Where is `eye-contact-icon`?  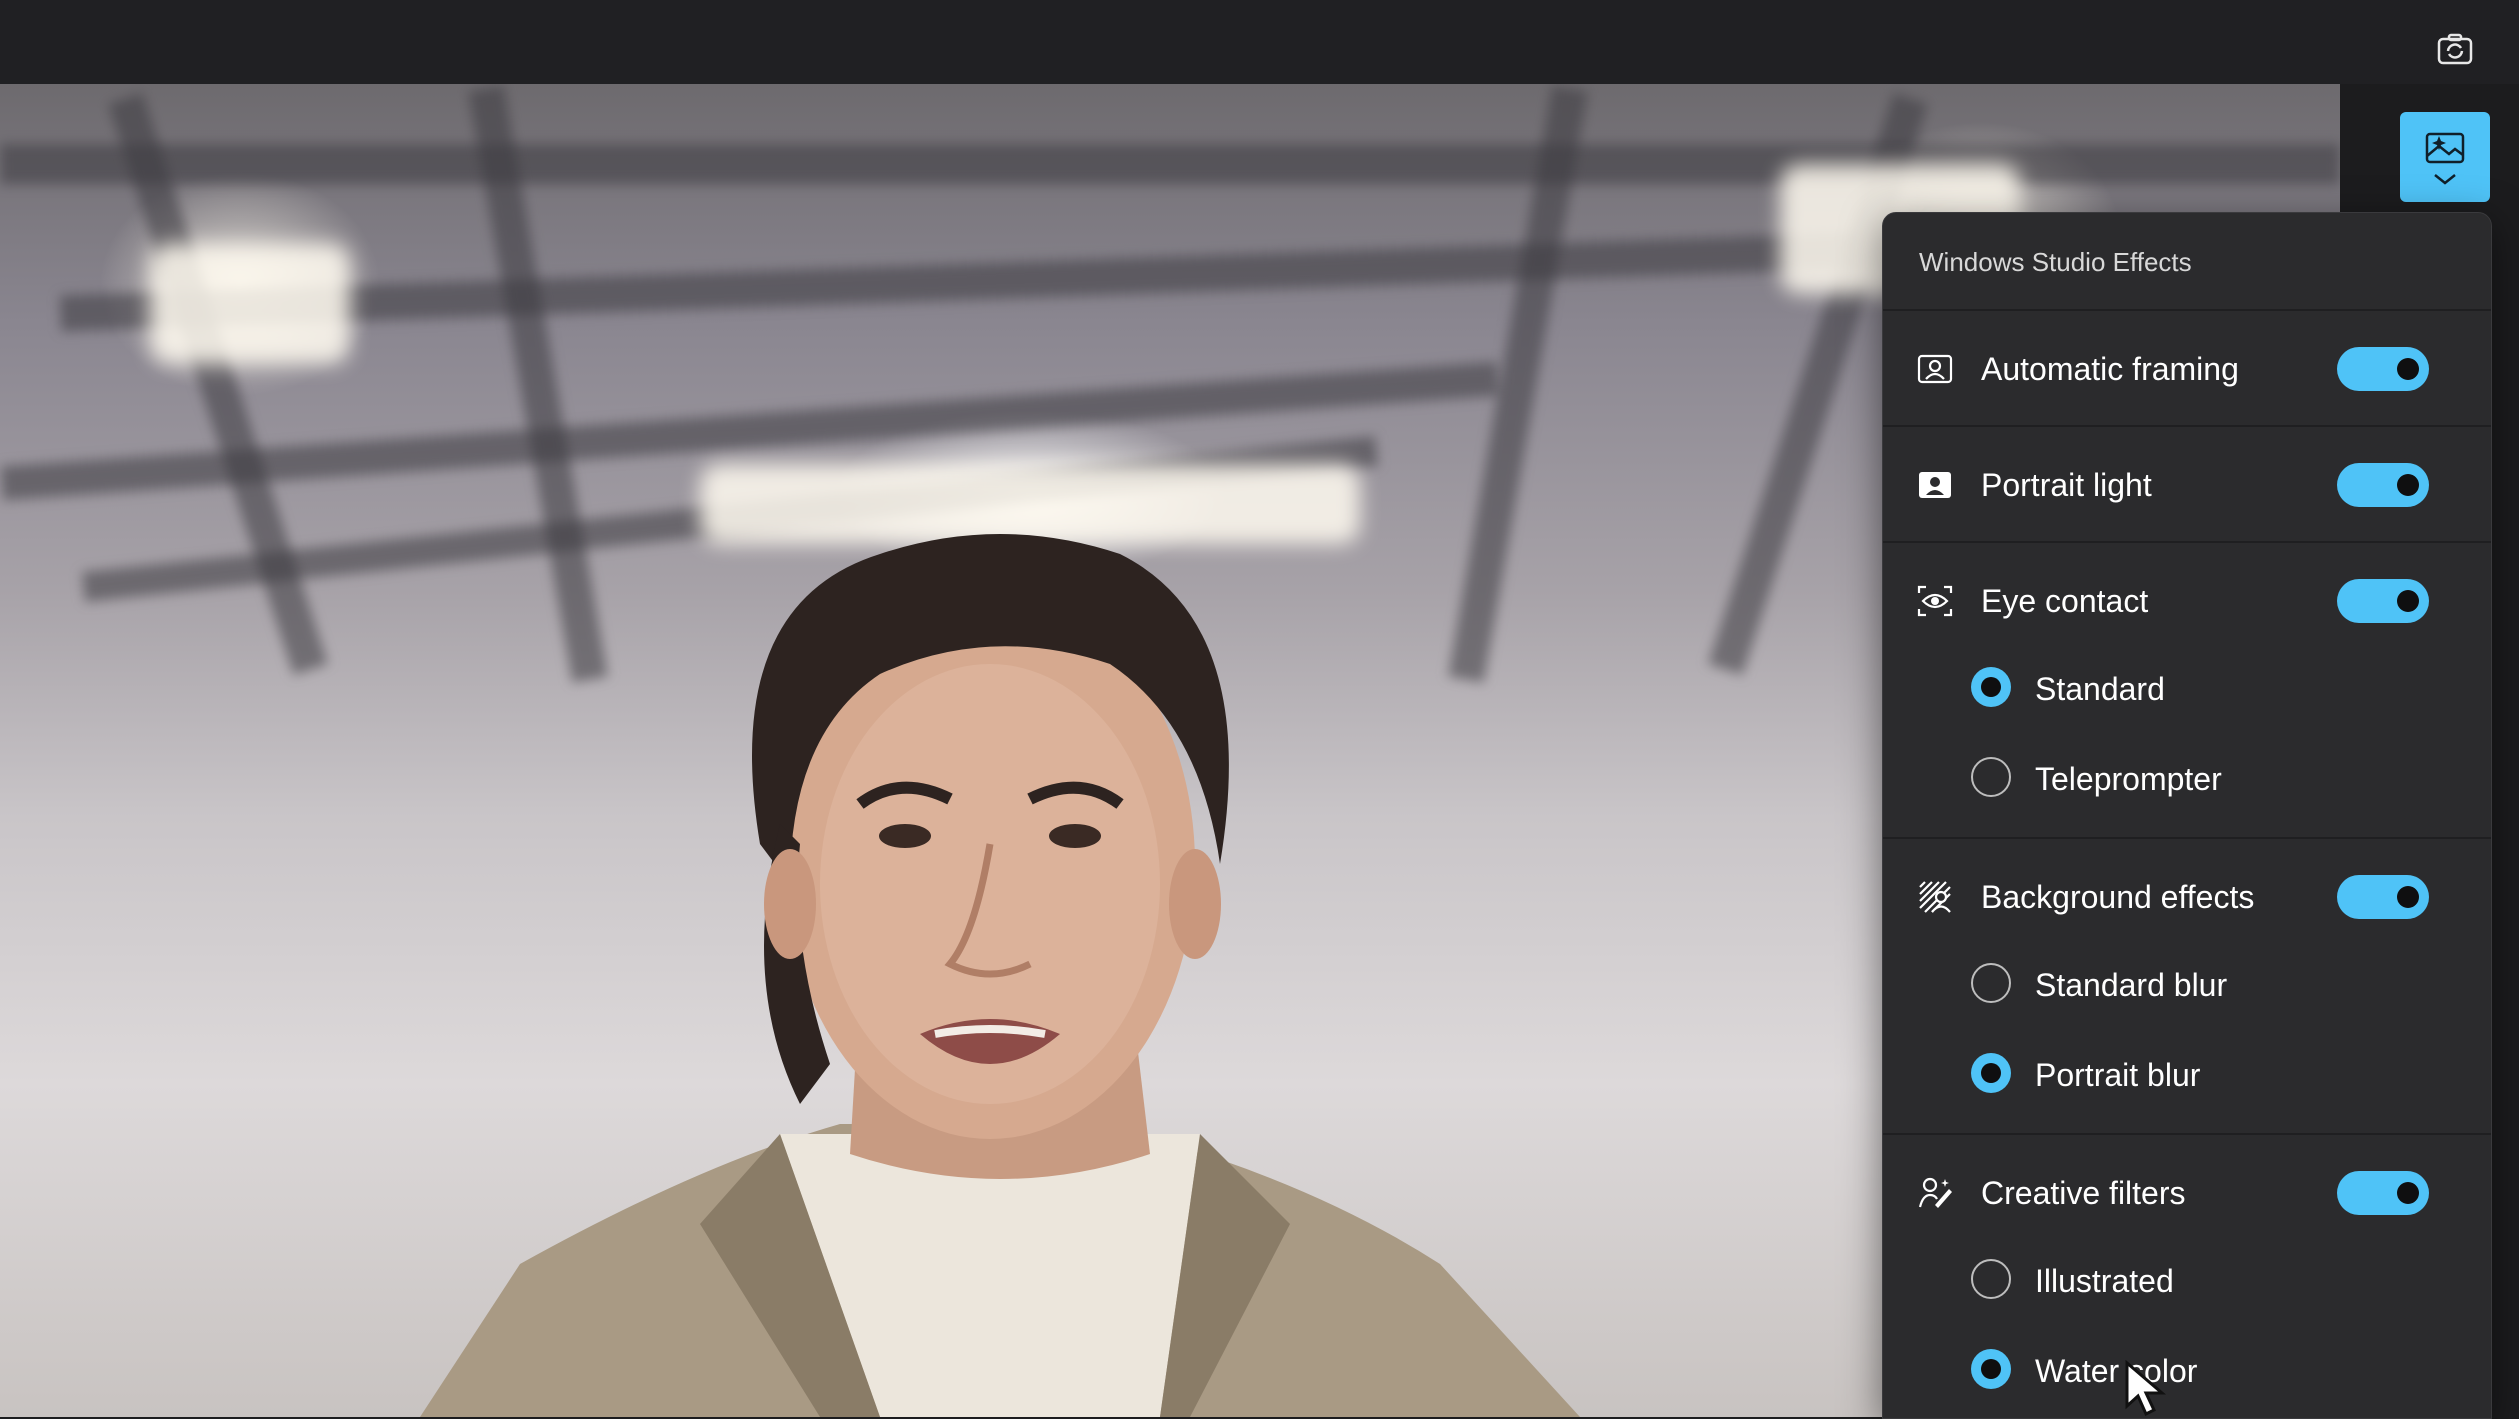 eye-contact-icon is located at coordinates (1935, 601).